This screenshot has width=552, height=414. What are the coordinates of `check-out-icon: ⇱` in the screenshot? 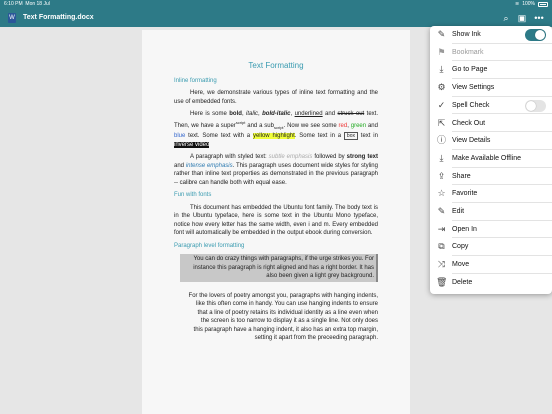 It's located at (441, 122).